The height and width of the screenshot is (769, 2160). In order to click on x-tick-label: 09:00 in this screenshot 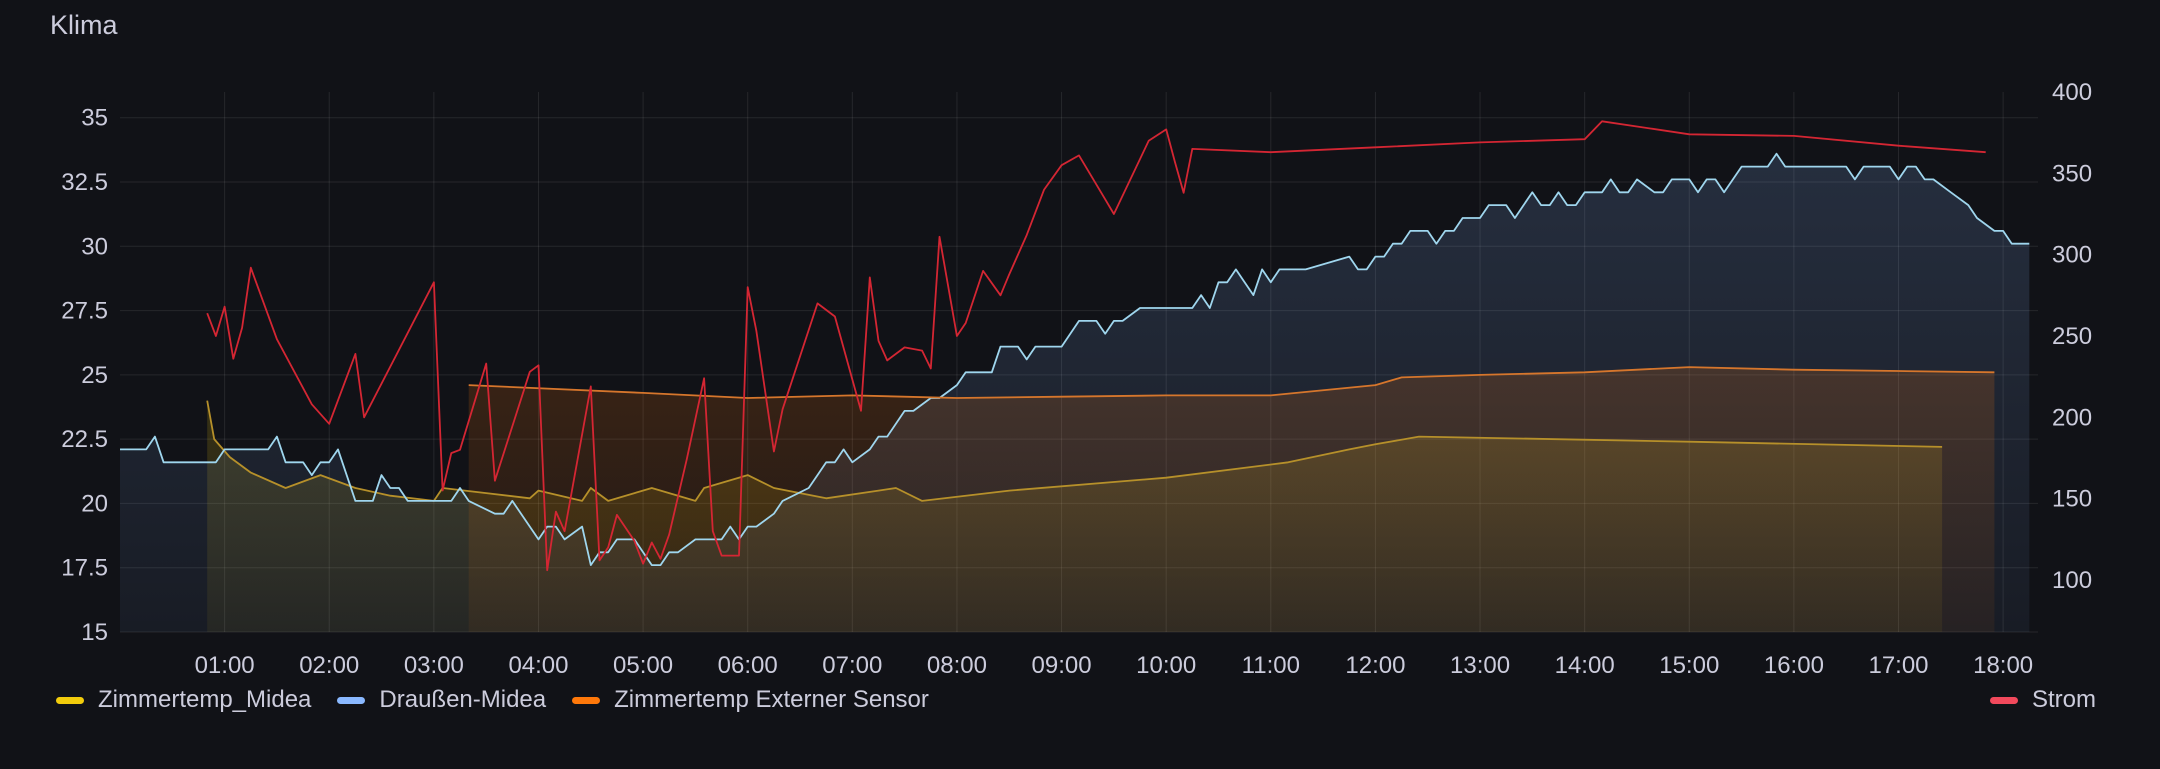, I will do `click(1062, 665)`.